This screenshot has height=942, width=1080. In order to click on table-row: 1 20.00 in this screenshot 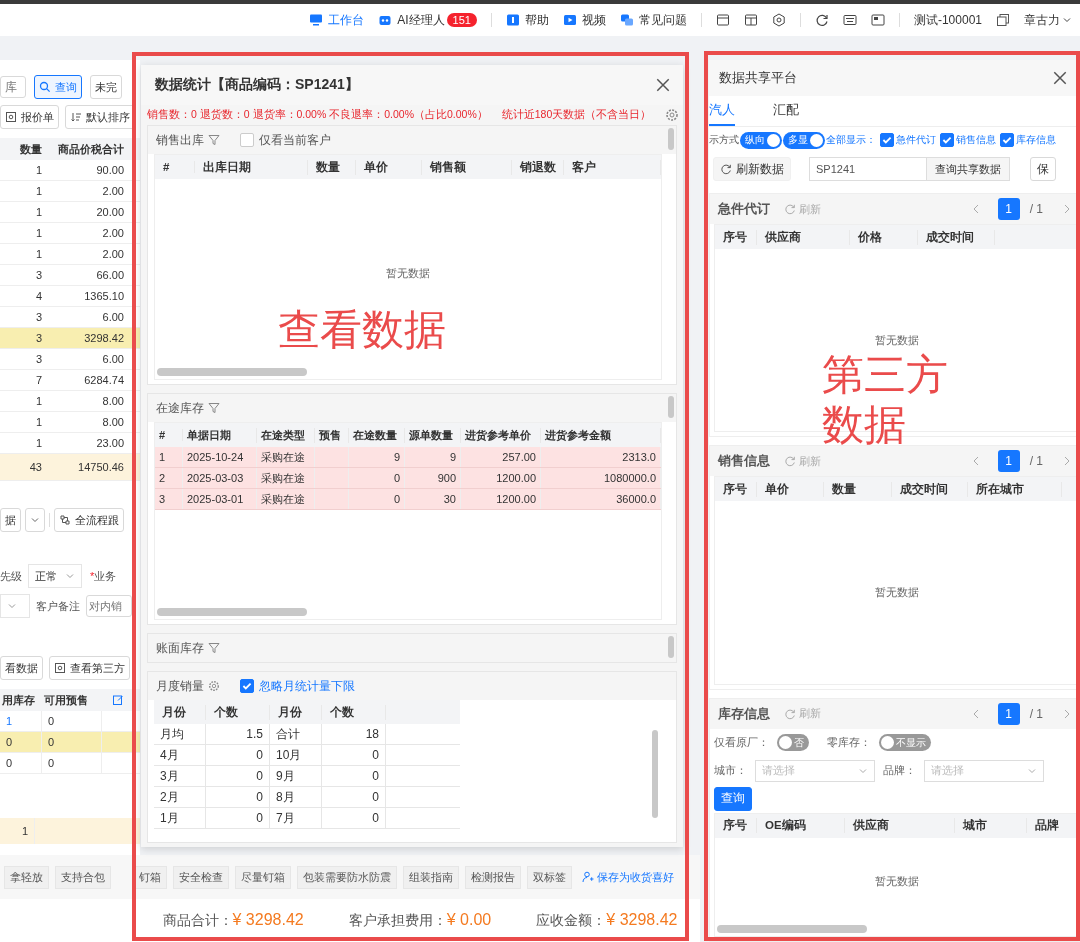, I will do `click(70, 212)`.